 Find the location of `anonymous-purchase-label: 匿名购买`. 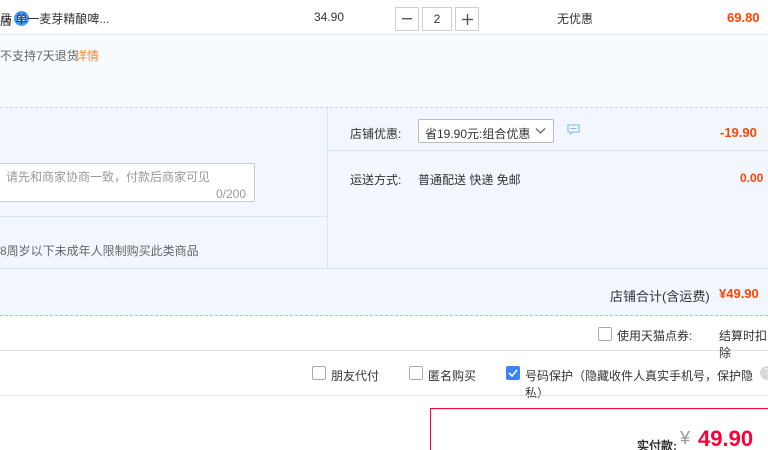

anonymous-purchase-label: 匿名购买 is located at coordinates (452, 376).